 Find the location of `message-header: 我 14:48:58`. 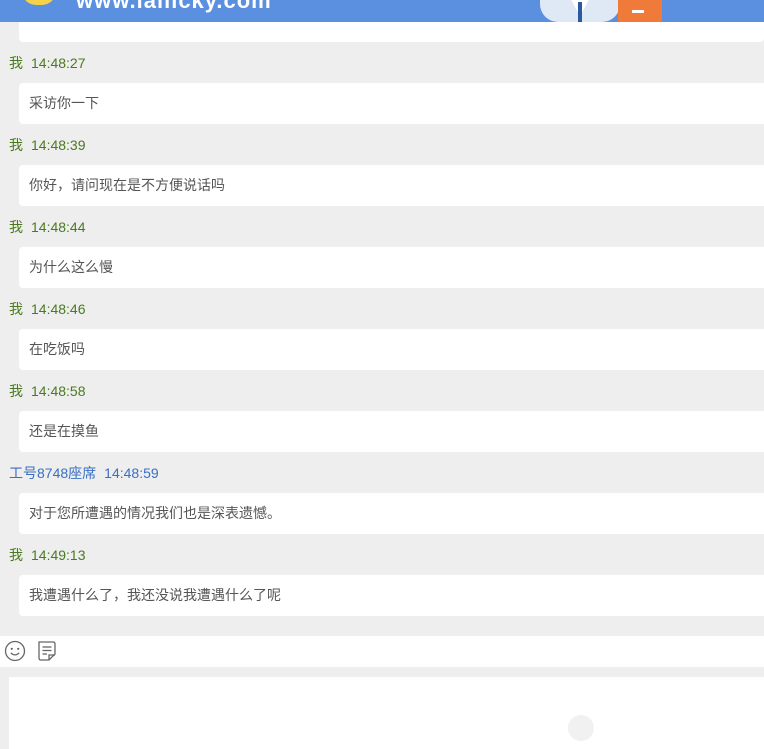

message-header: 我 14:48:58 is located at coordinates (47, 391).